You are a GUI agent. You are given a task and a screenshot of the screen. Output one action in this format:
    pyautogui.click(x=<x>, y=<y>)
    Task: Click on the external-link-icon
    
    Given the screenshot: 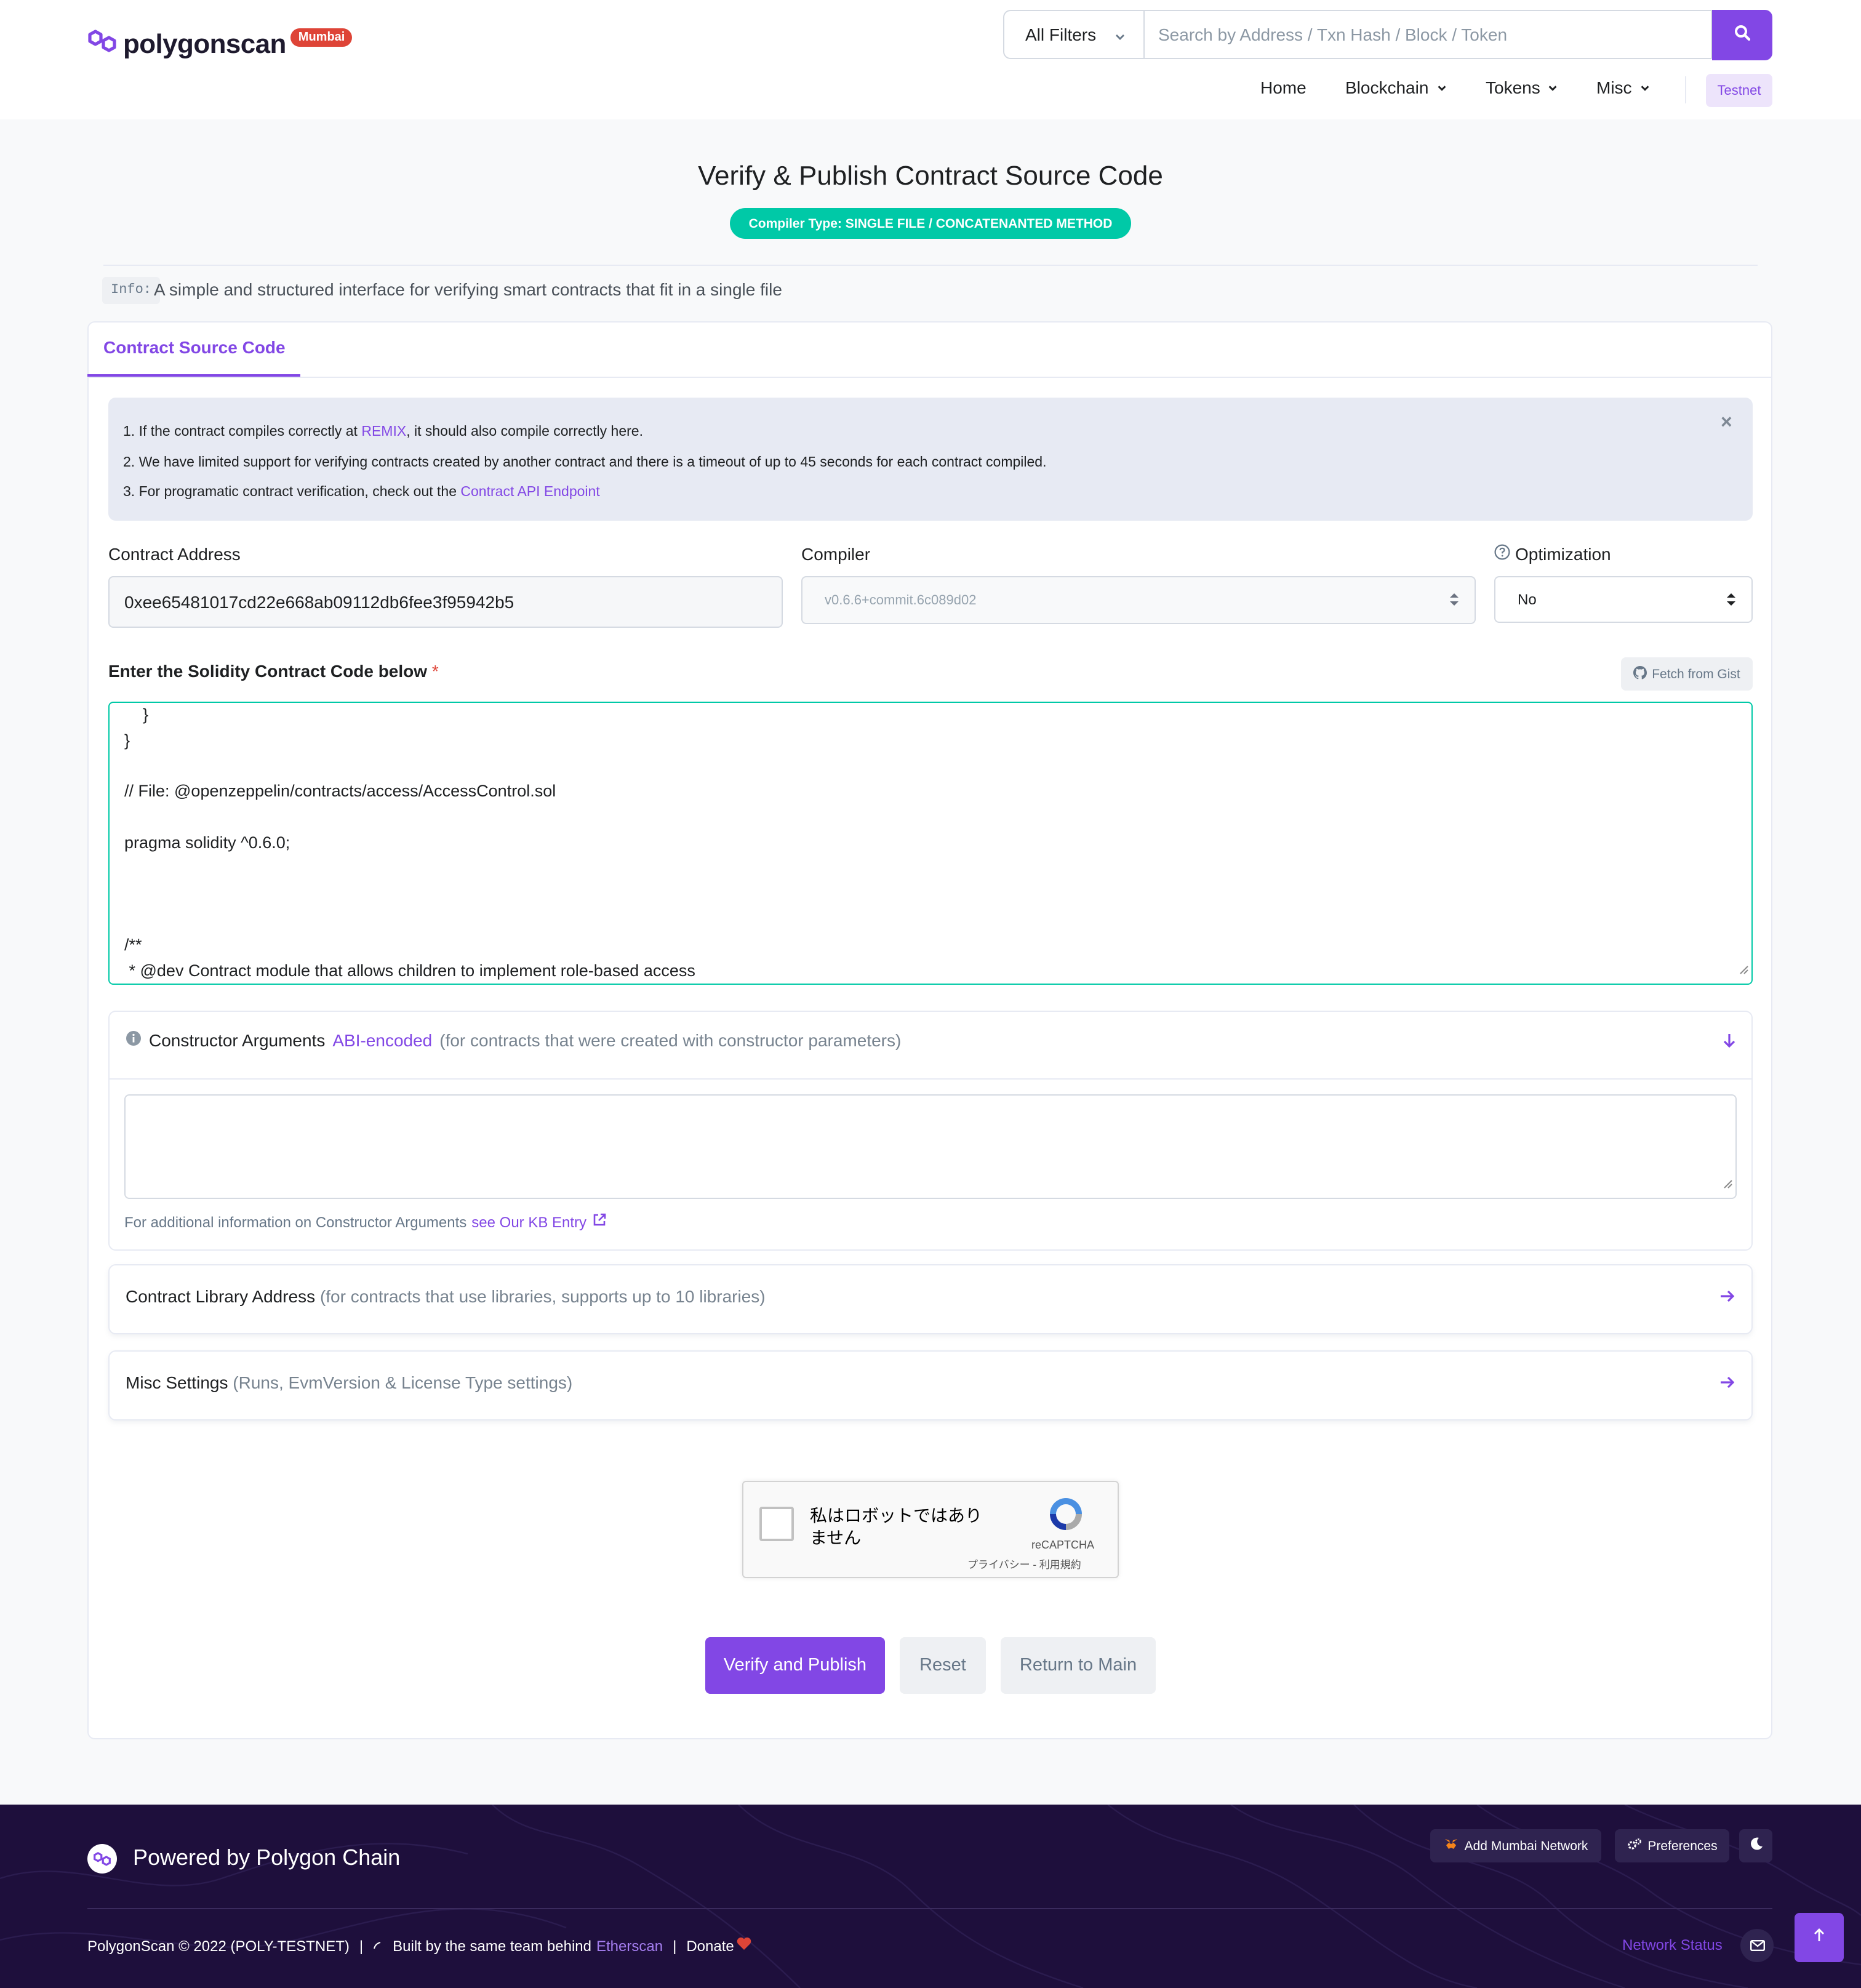 What is the action you would take?
    pyautogui.click(x=598, y=1221)
    